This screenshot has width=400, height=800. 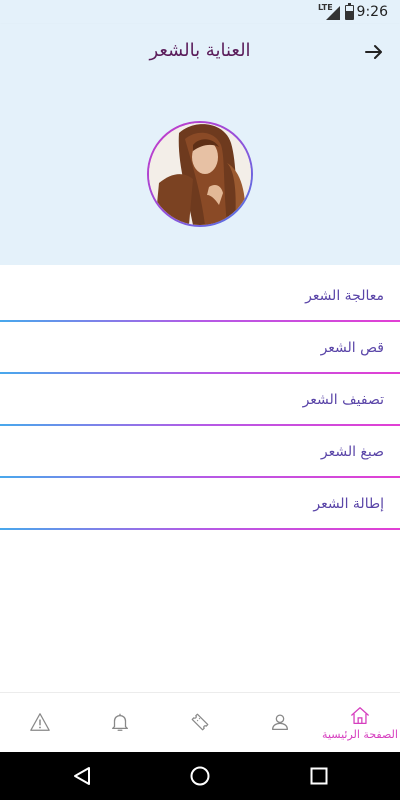 I want to click on avatar-ring, so click(x=200, y=174).